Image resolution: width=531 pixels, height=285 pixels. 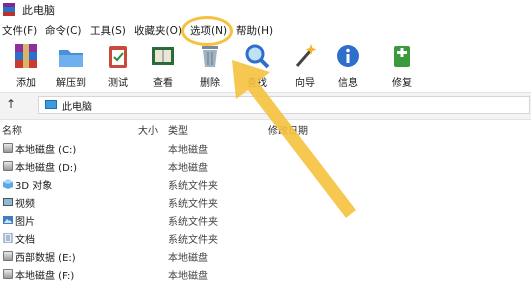 I want to click on annotation-arrow, so click(x=294, y=139).